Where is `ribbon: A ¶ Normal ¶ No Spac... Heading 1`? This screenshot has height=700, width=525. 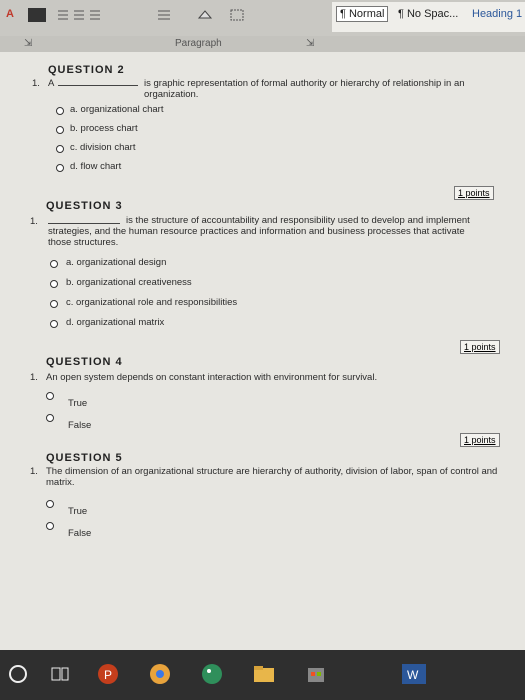 ribbon: A ¶ Normal ¶ No Spac... Heading 1 is located at coordinates (262, 18).